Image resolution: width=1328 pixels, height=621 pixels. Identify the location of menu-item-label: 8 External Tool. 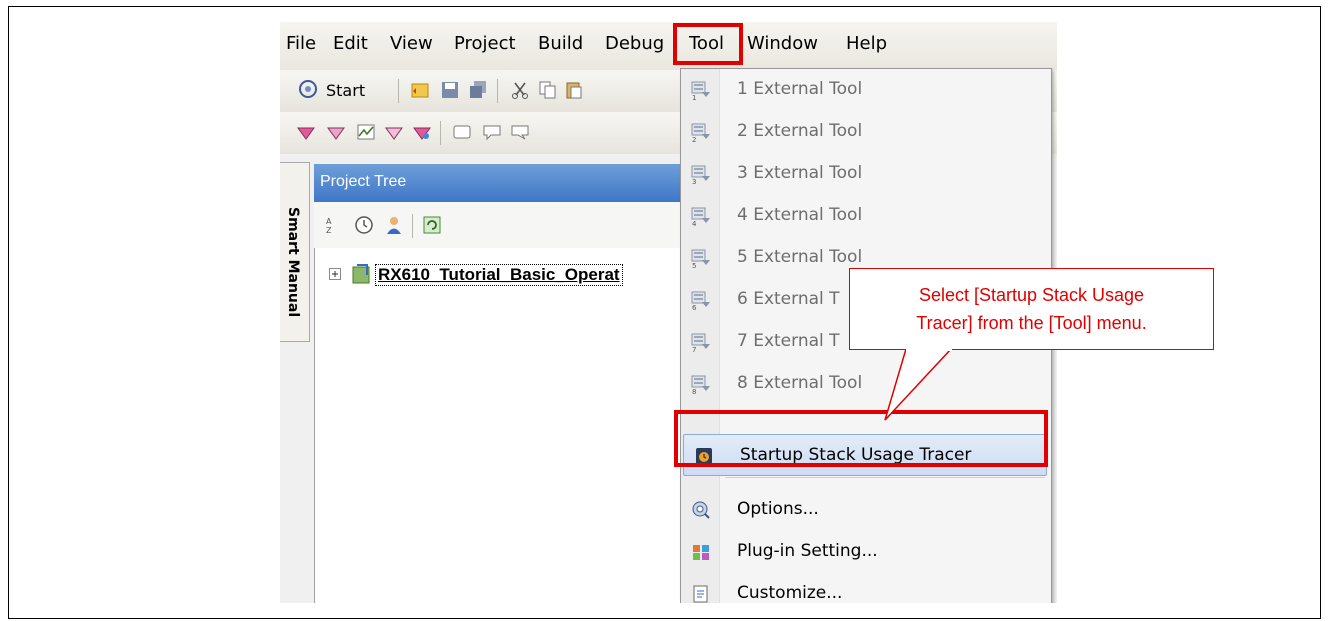
(800, 383).